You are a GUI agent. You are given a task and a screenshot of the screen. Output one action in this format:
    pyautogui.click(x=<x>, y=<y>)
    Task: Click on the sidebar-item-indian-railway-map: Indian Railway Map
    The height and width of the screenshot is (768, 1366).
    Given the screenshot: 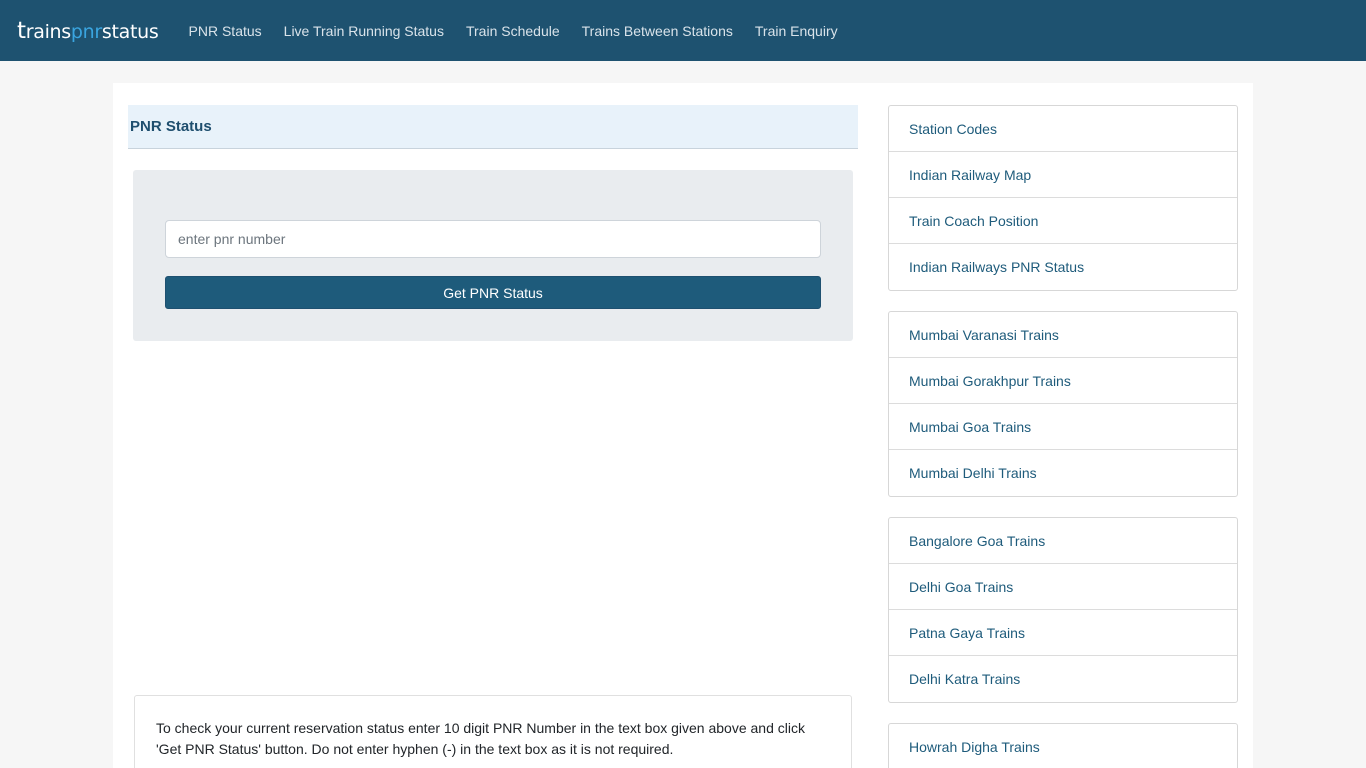 What is the action you would take?
    pyautogui.click(x=1063, y=175)
    